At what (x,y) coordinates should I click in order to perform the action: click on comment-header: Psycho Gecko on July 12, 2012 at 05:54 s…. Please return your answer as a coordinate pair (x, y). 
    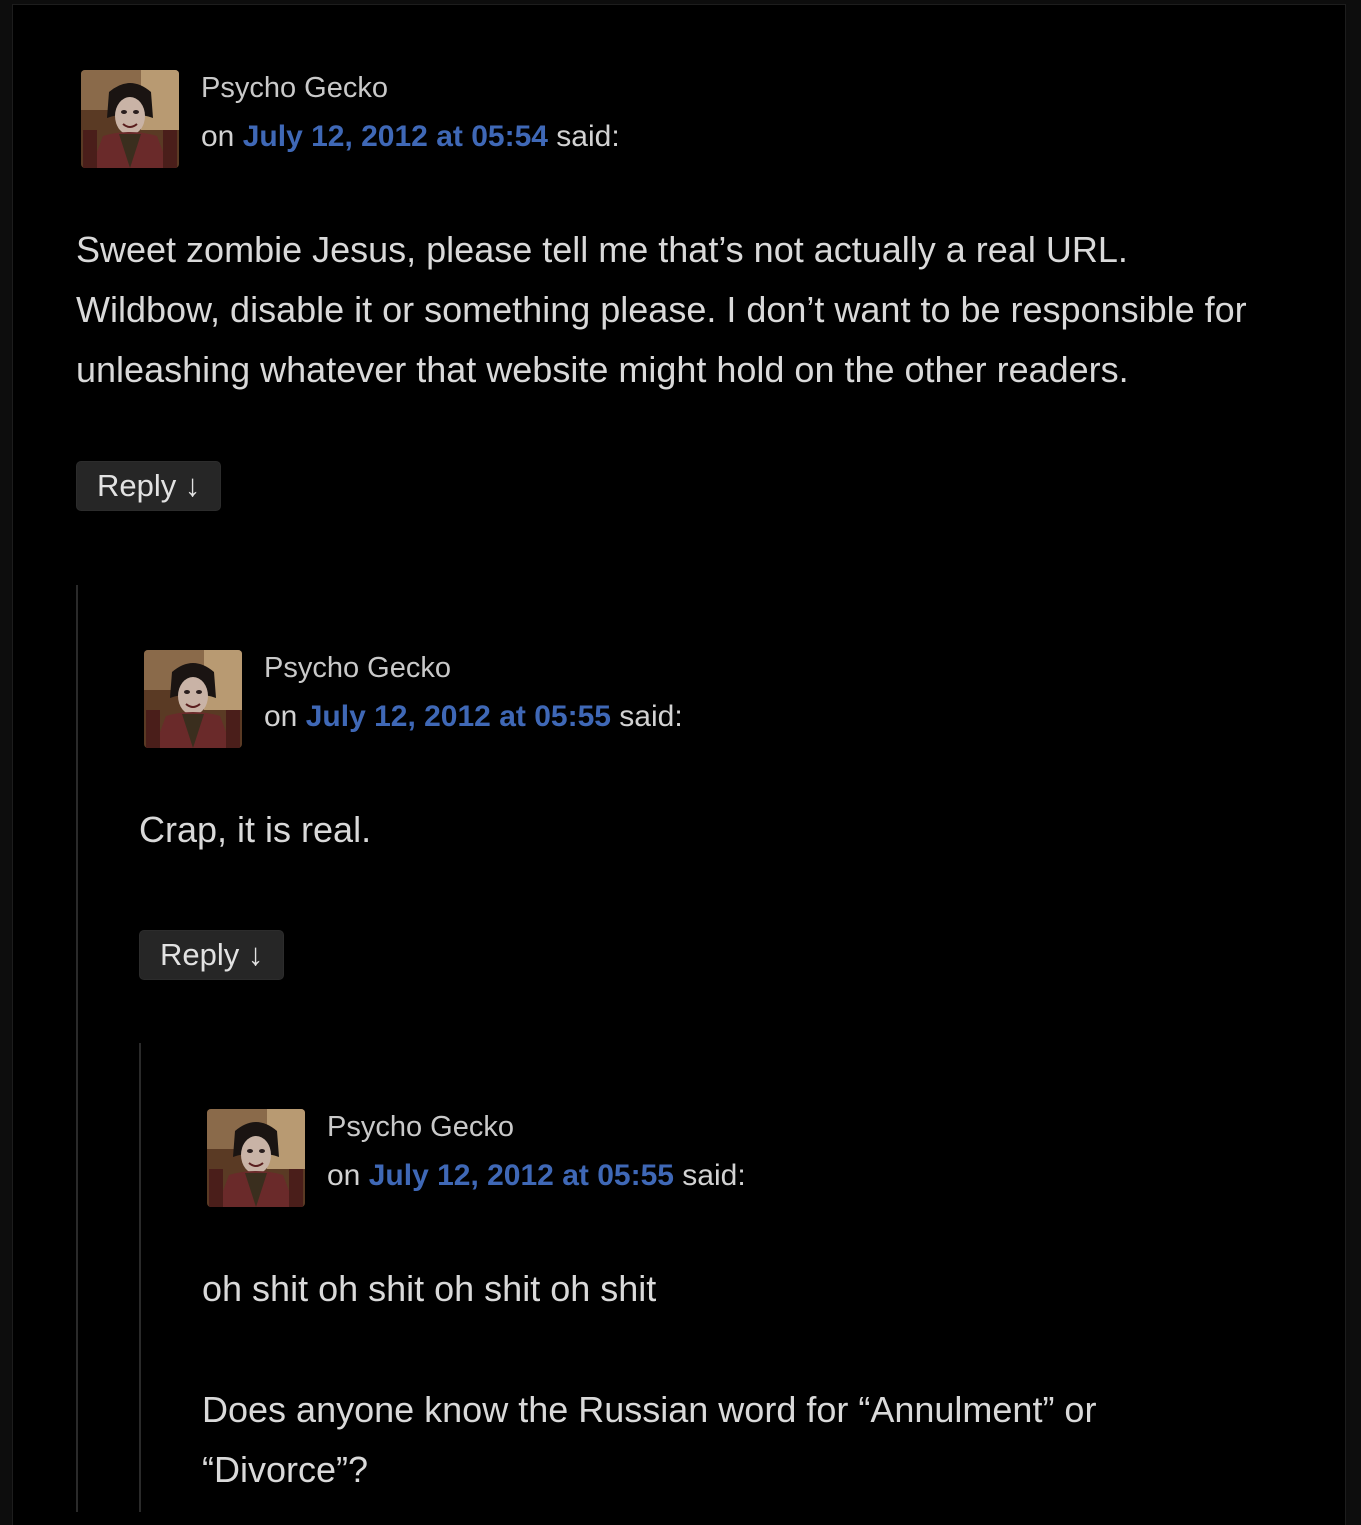
    Looking at the image, I should click on (676, 119).